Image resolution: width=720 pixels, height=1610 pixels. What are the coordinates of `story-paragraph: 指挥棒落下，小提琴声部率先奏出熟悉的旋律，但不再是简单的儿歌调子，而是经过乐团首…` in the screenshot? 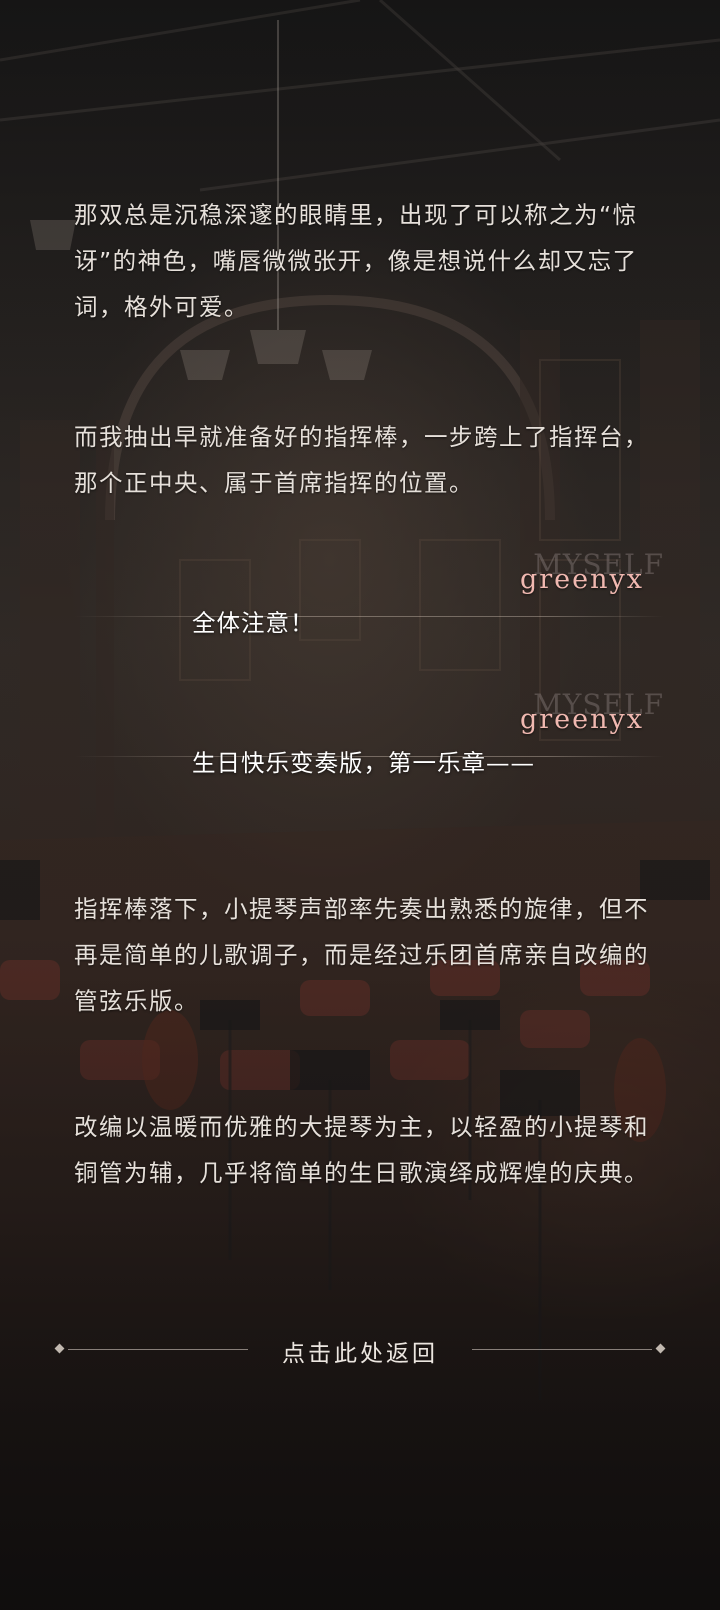 It's located at (361, 955).